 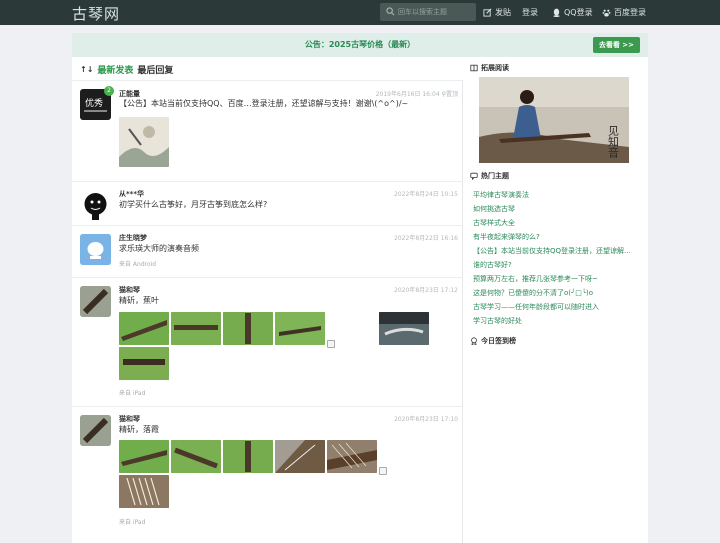 What do you see at coordinates (426, 238) in the screenshot?
I see `post-time: 2022年8月22日 16:16` at bounding box center [426, 238].